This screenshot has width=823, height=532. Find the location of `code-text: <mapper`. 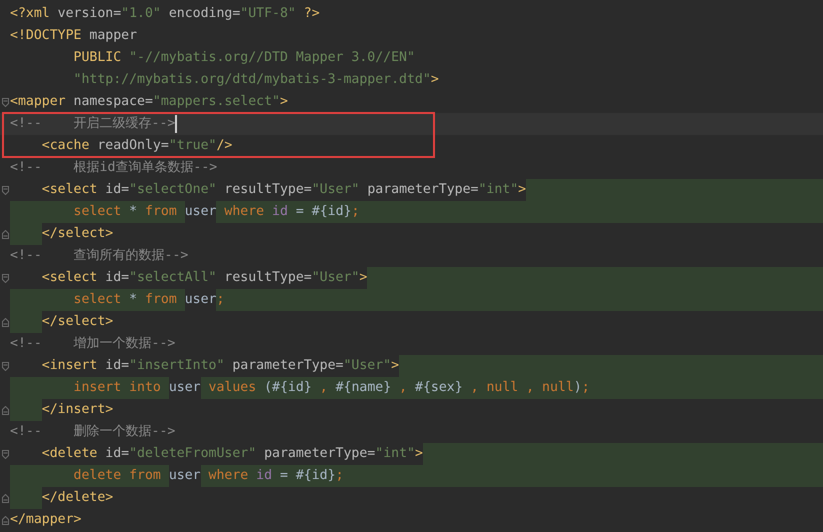

code-text: <mapper is located at coordinates (38, 102).